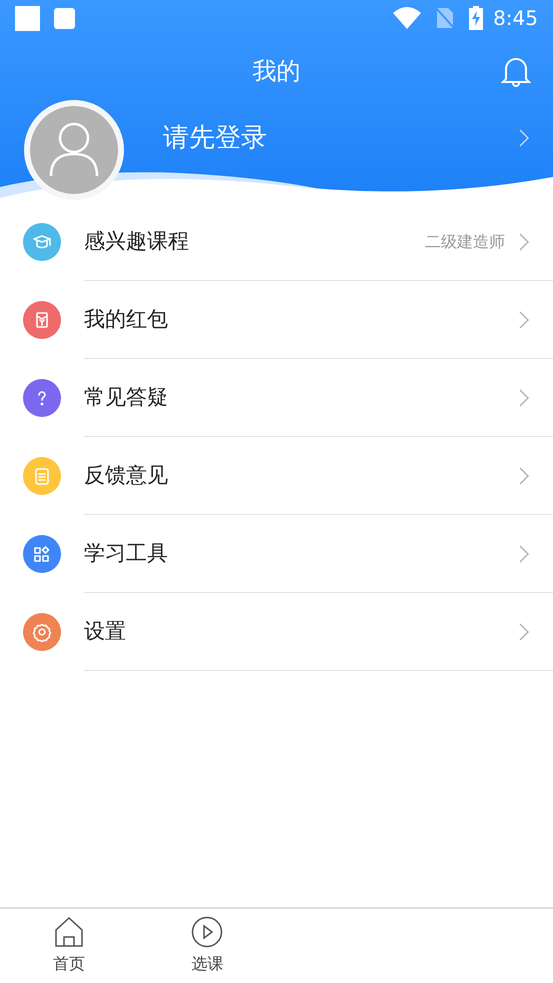 Image resolution: width=553 pixels, height=983 pixels. What do you see at coordinates (126, 397) in the screenshot?
I see `menu-label: 常见答疑` at bounding box center [126, 397].